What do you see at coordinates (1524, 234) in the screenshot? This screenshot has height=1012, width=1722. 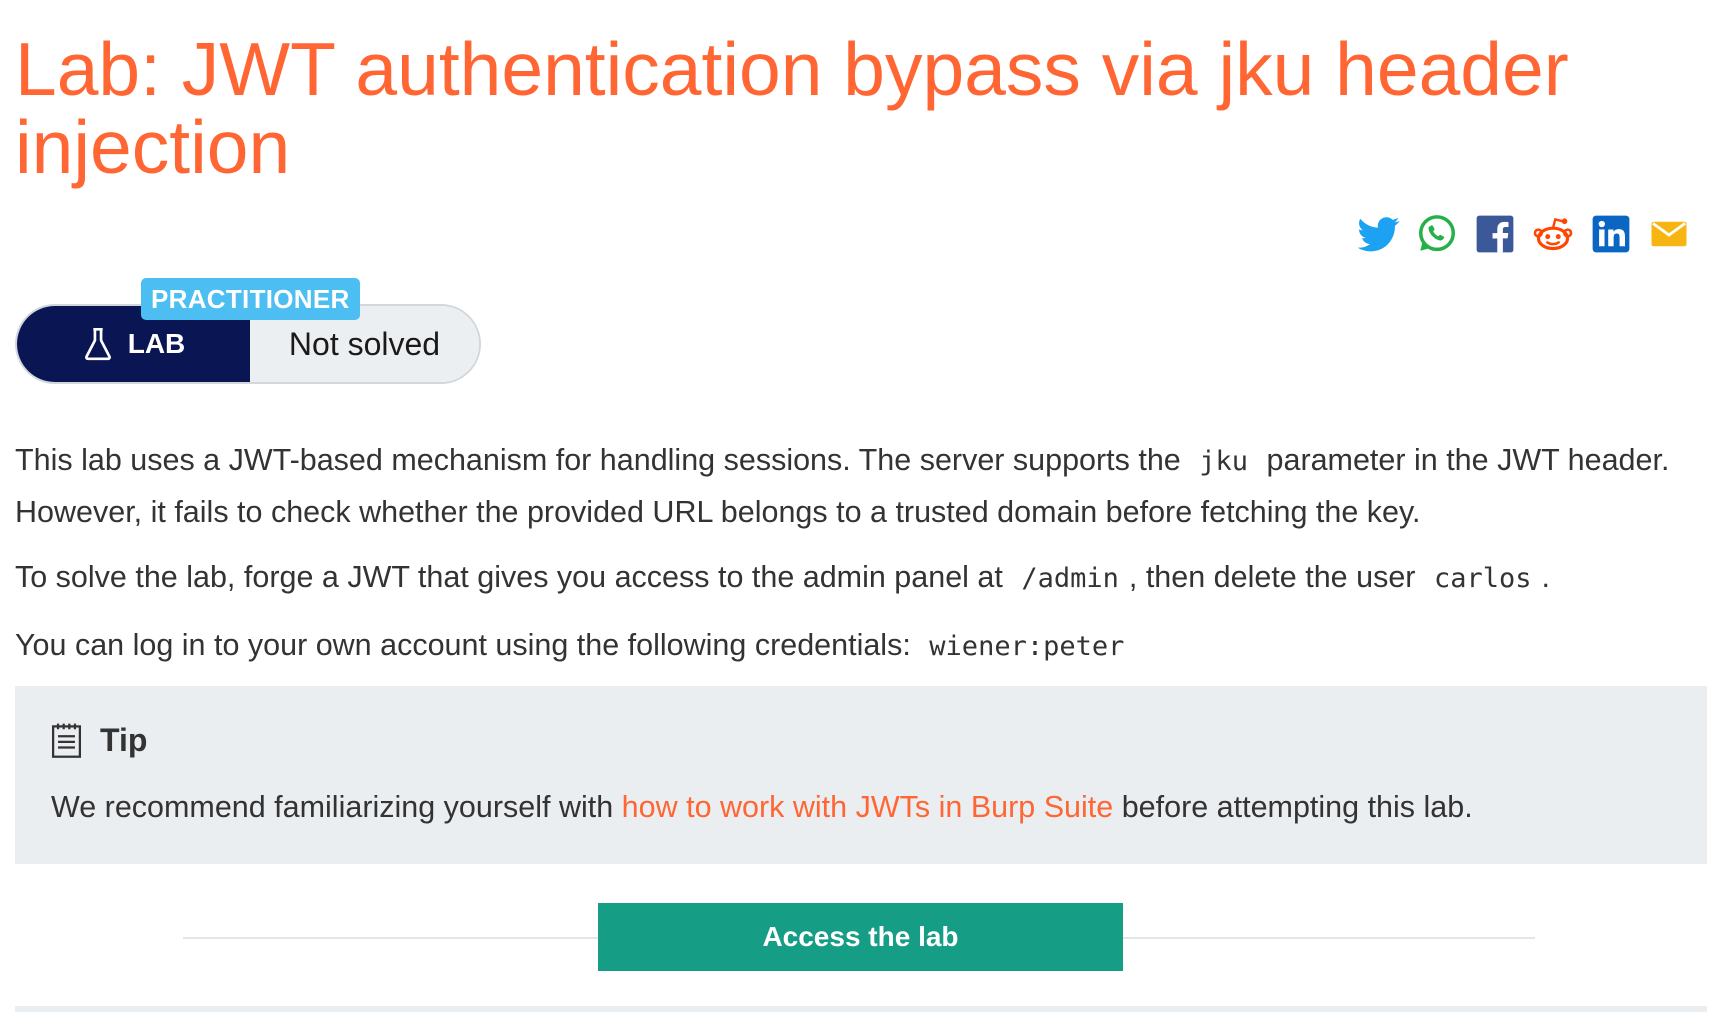 I see `share-bar` at bounding box center [1524, 234].